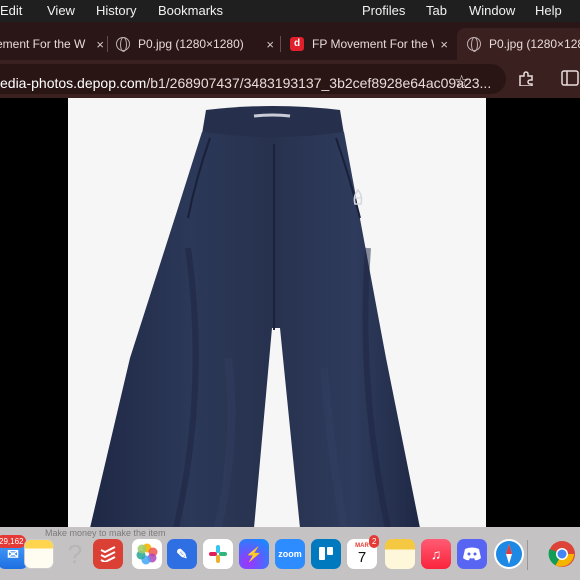 The image size is (580, 580). I want to click on side-panel-icon, so click(570, 78).